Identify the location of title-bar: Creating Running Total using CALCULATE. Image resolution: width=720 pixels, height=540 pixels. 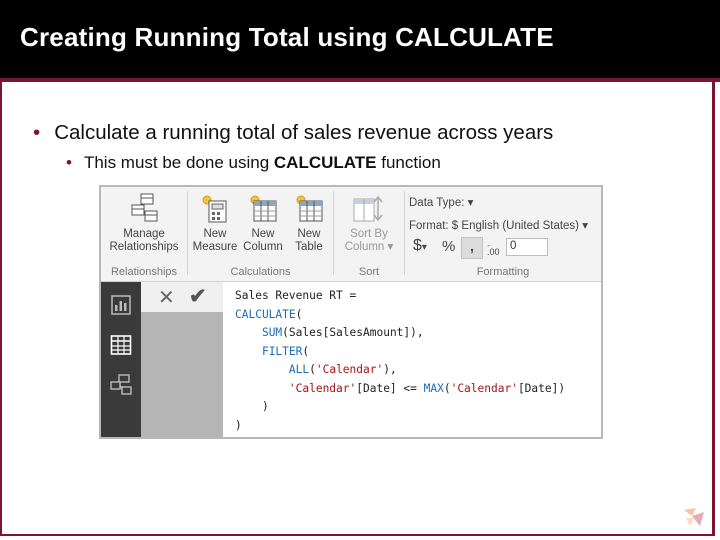
(360, 39).